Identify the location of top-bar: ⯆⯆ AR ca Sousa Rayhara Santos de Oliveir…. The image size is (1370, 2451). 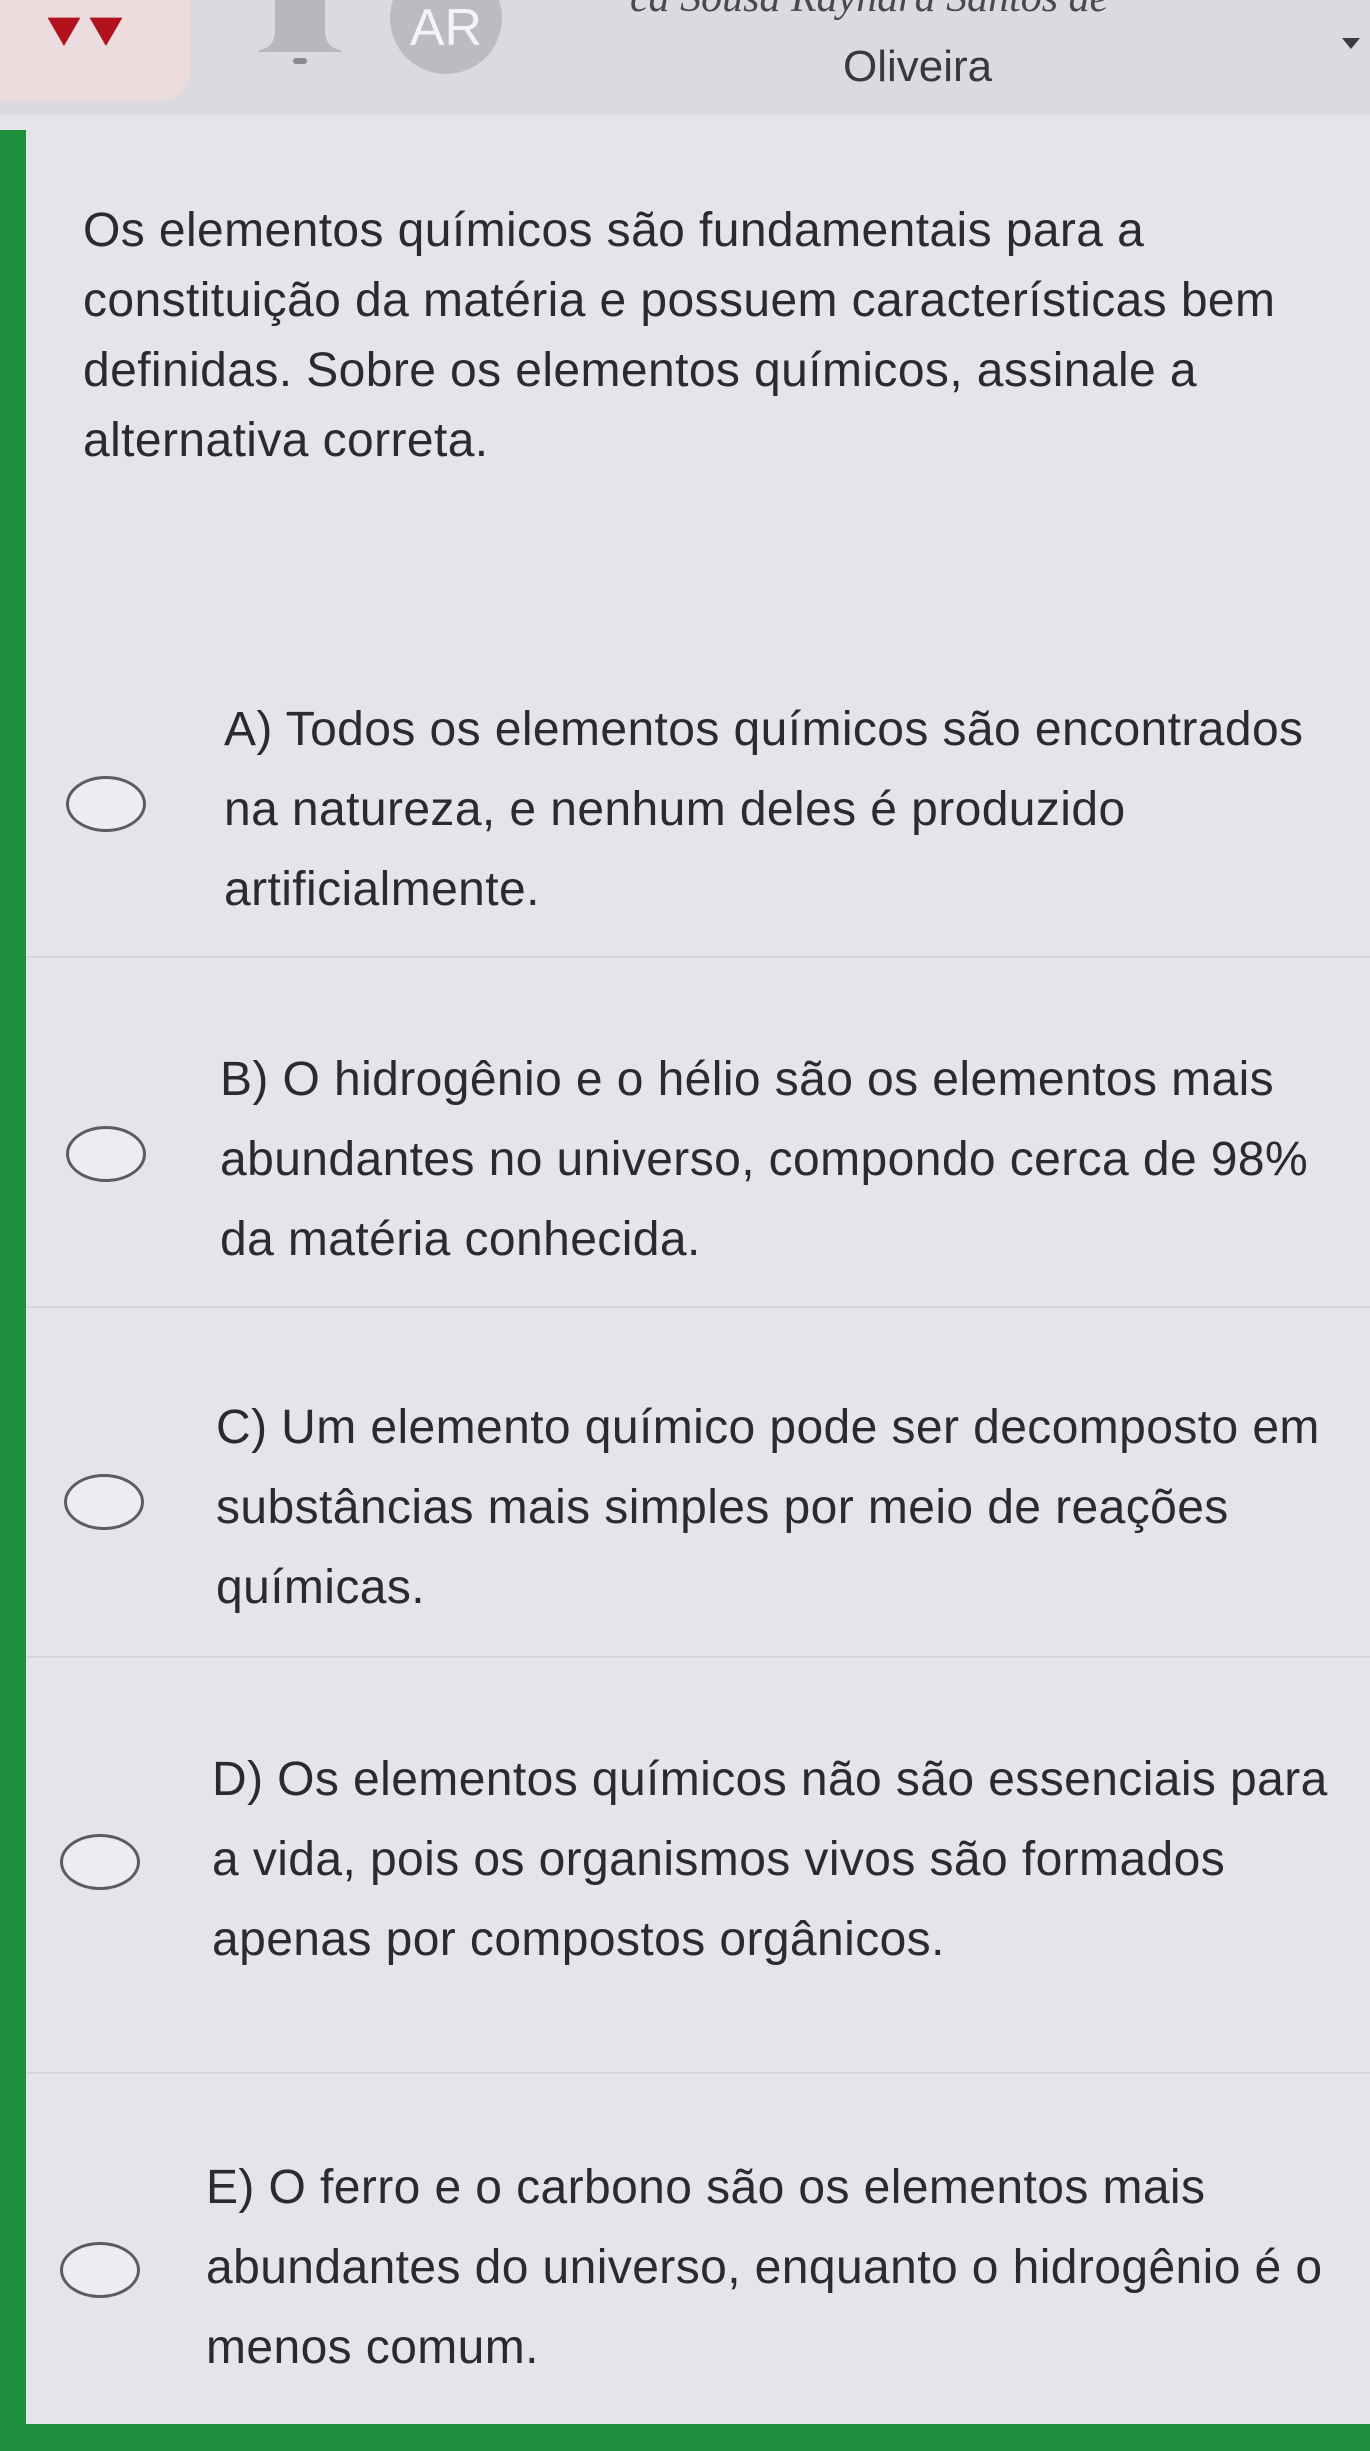
(685, 57).